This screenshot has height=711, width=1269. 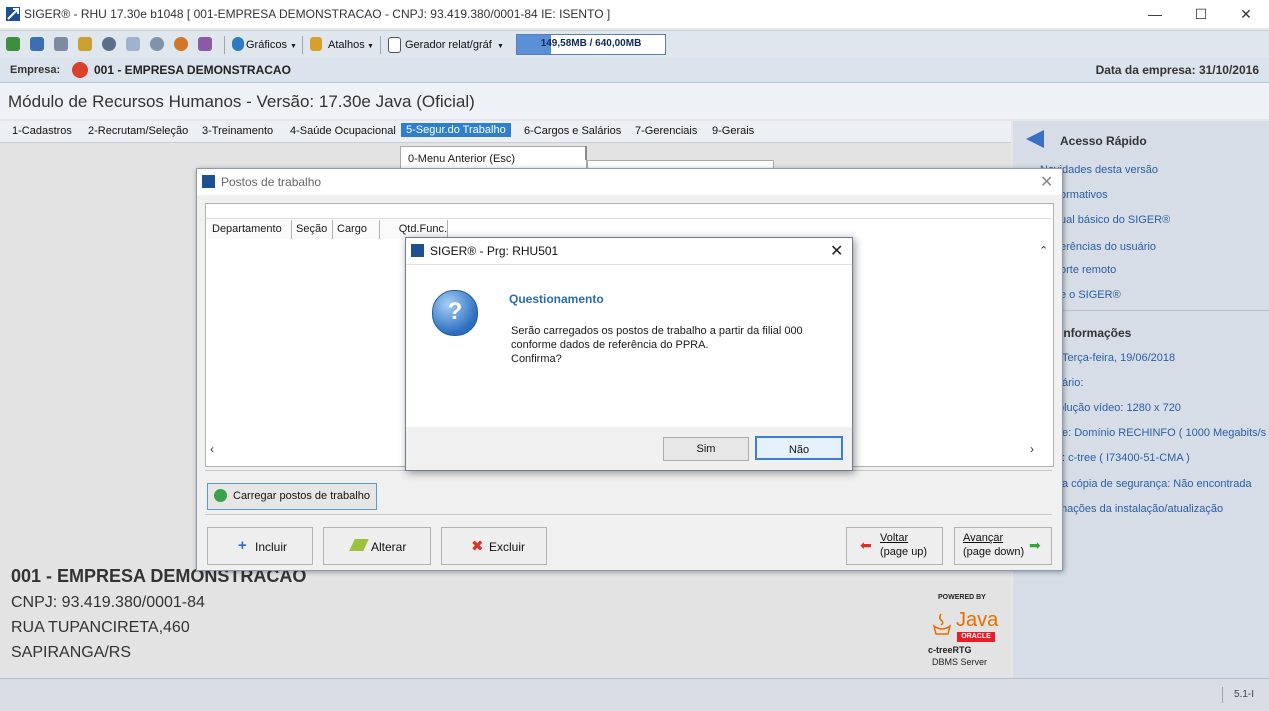 What do you see at coordinates (1084, 195) in the screenshot?
I see `link-informativos: ormativos` at bounding box center [1084, 195].